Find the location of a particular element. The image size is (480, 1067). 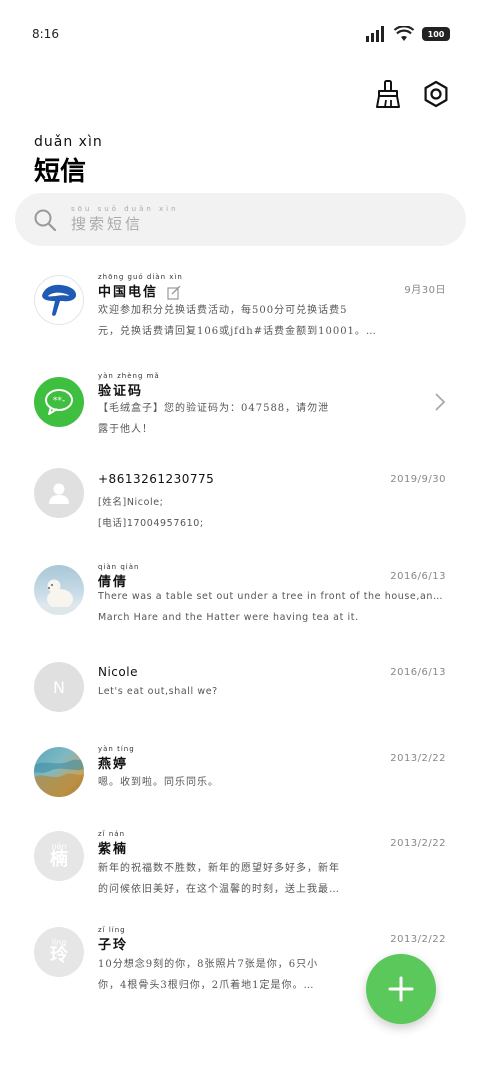

landscape-photo-icon is located at coordinates (59, 778).